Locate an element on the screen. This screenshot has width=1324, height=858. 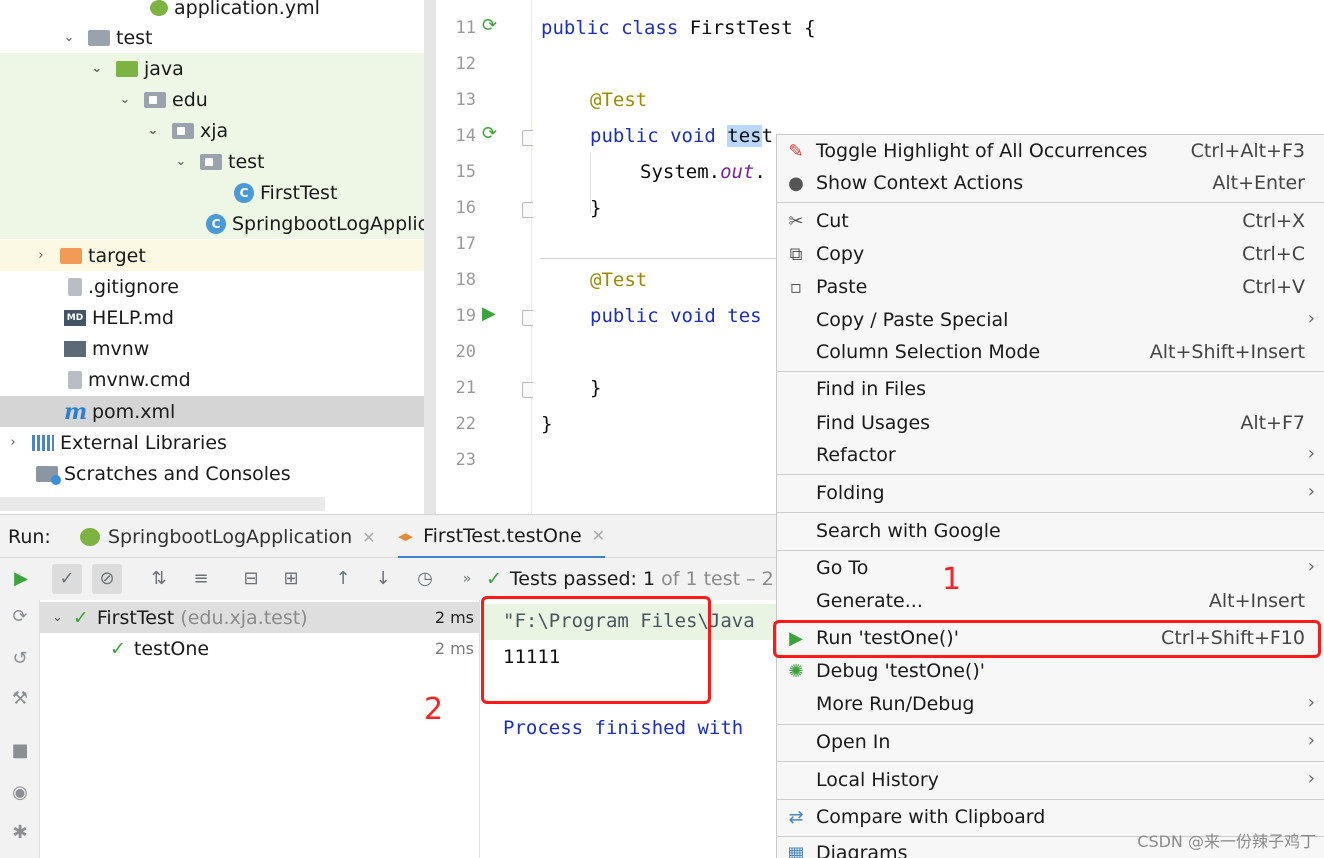
test-case-row: ✓ testOne 2 ms is located at coordinates (260, 648).